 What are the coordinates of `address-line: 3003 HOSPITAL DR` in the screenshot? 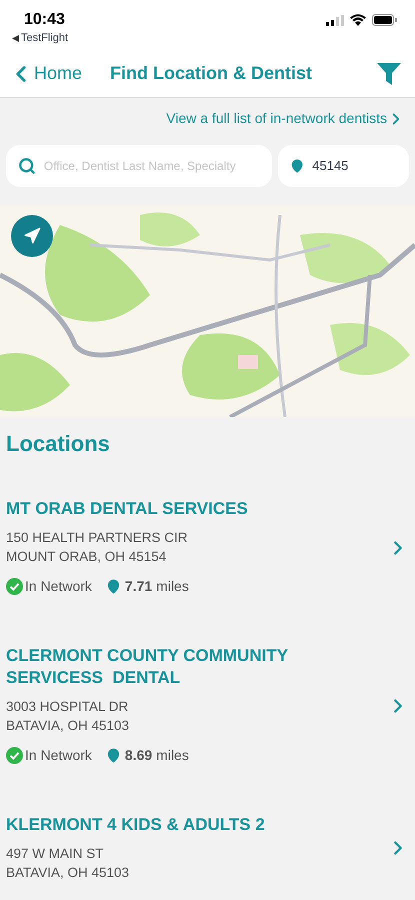 It's located at (68, 707).